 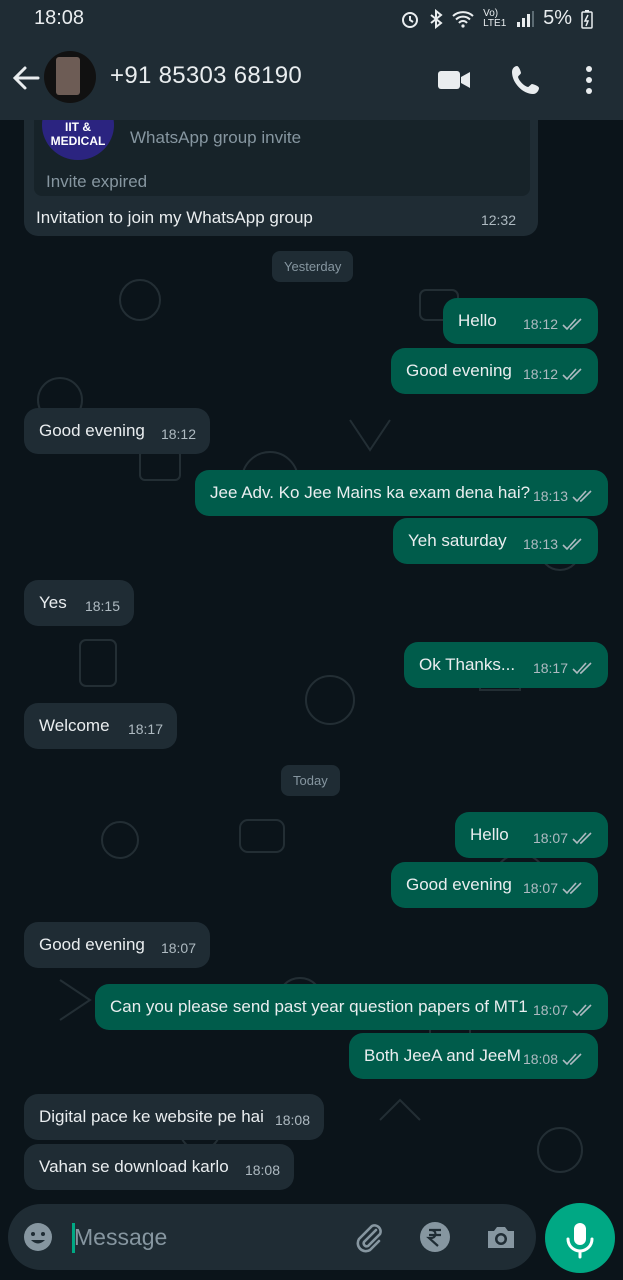 What do you see at coordinates (79, 603) in the screenshot?
I see `incoming-message: Yes 18:15` at bounding box center [79, 603].